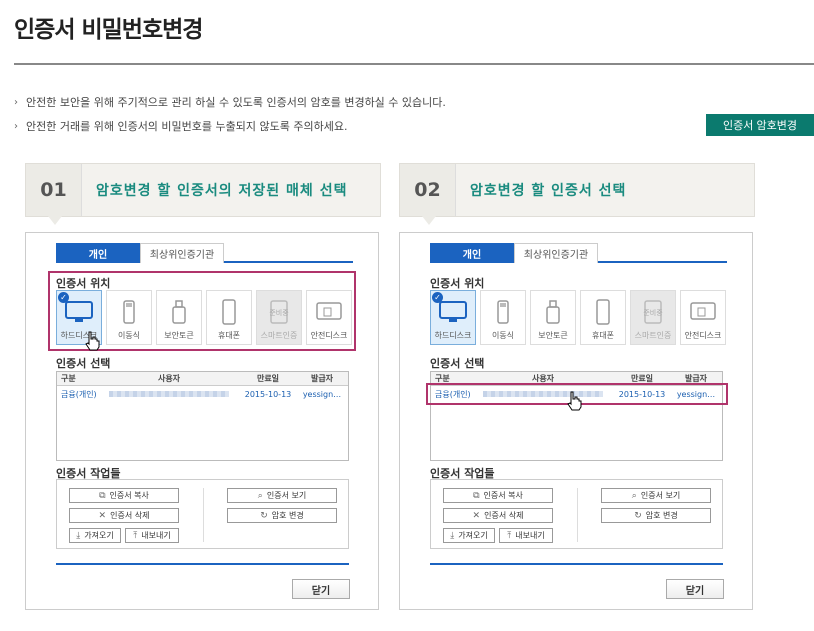 Image resolution: width=814 pixels, height=631 pixels. Describe the element at coordinates (202, 379) in the screenshot. I see `table-header: 구분 사용자 만료일 발급자` at that location.